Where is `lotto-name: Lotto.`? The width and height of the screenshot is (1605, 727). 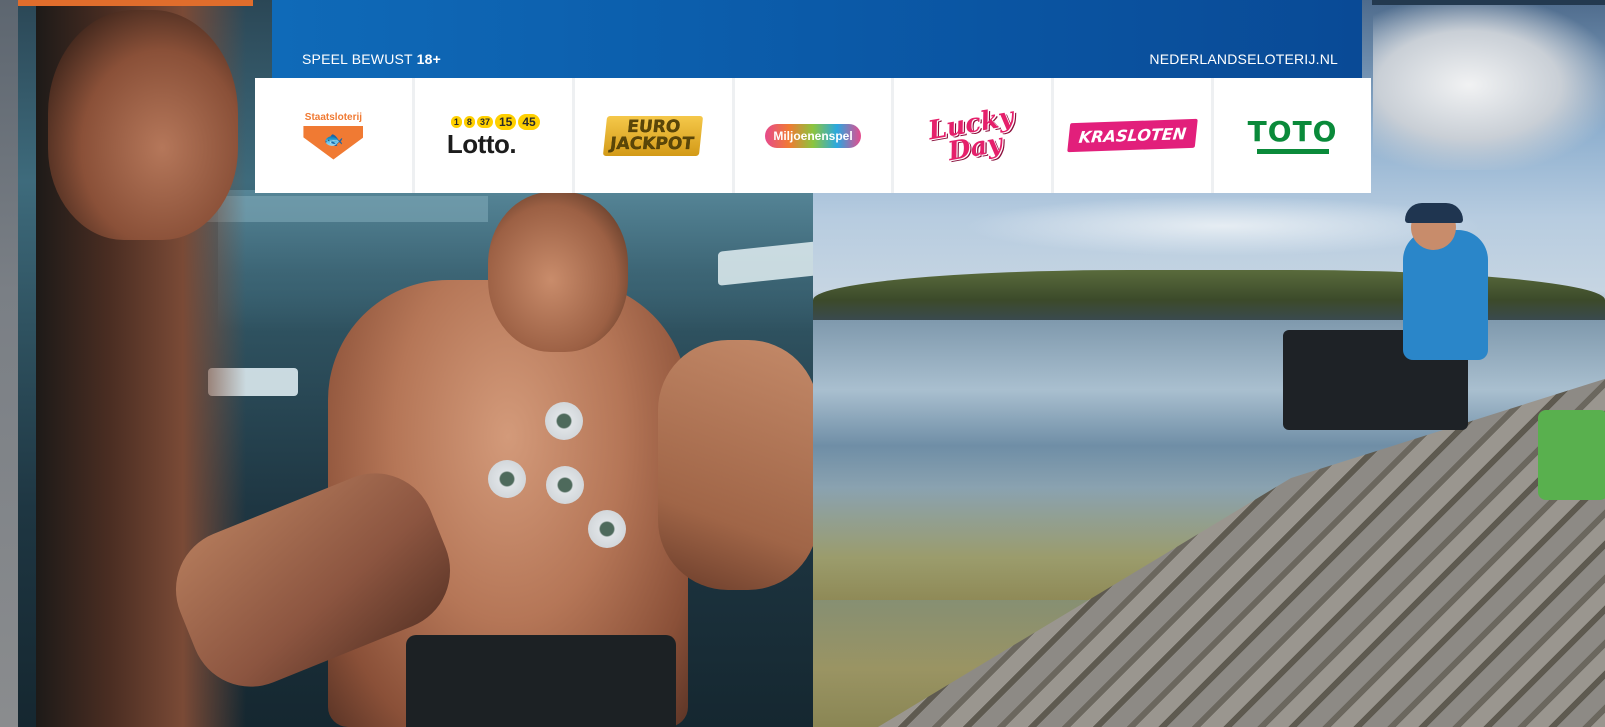
lotto-name: Lotto. is located at coordinates (481, 143).